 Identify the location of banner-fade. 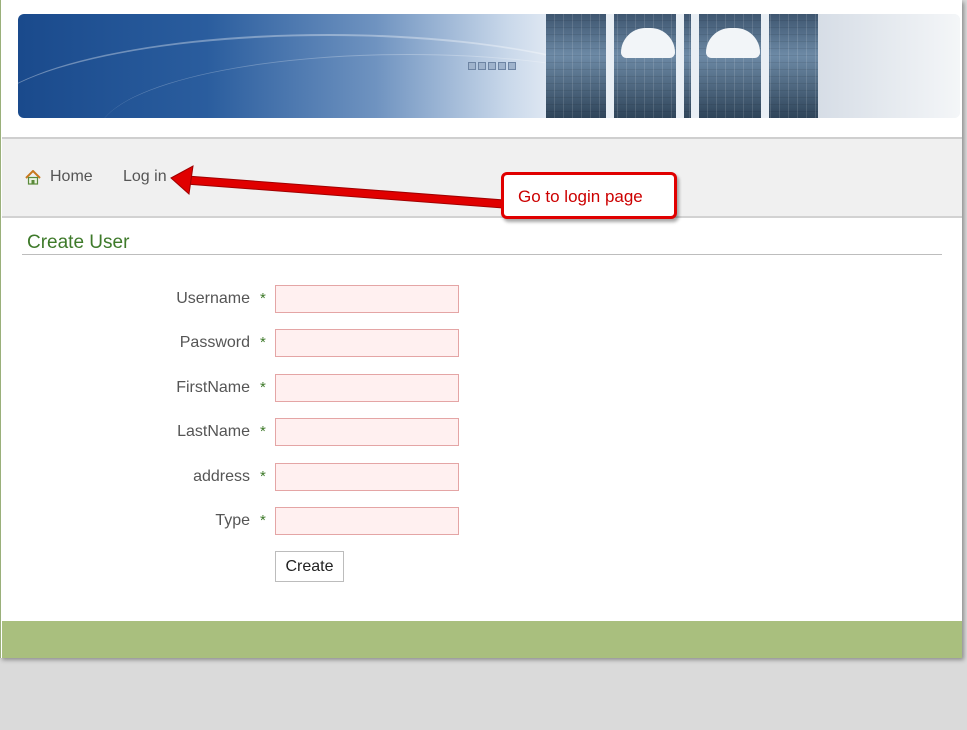
(889, 66).